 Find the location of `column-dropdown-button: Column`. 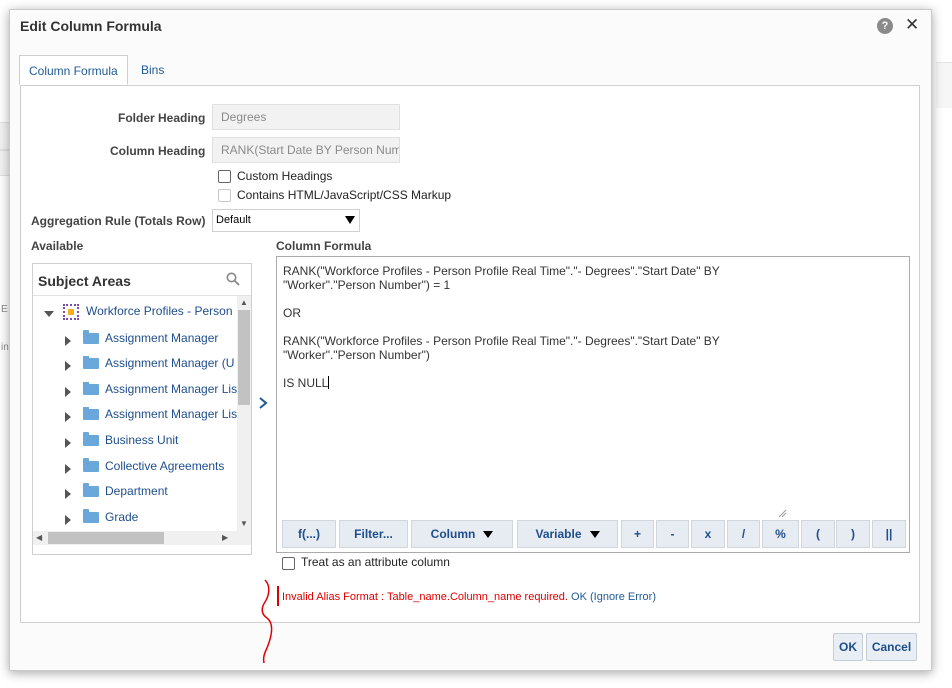

column-dropdown-button: Column is located at coordinates (462, 534).